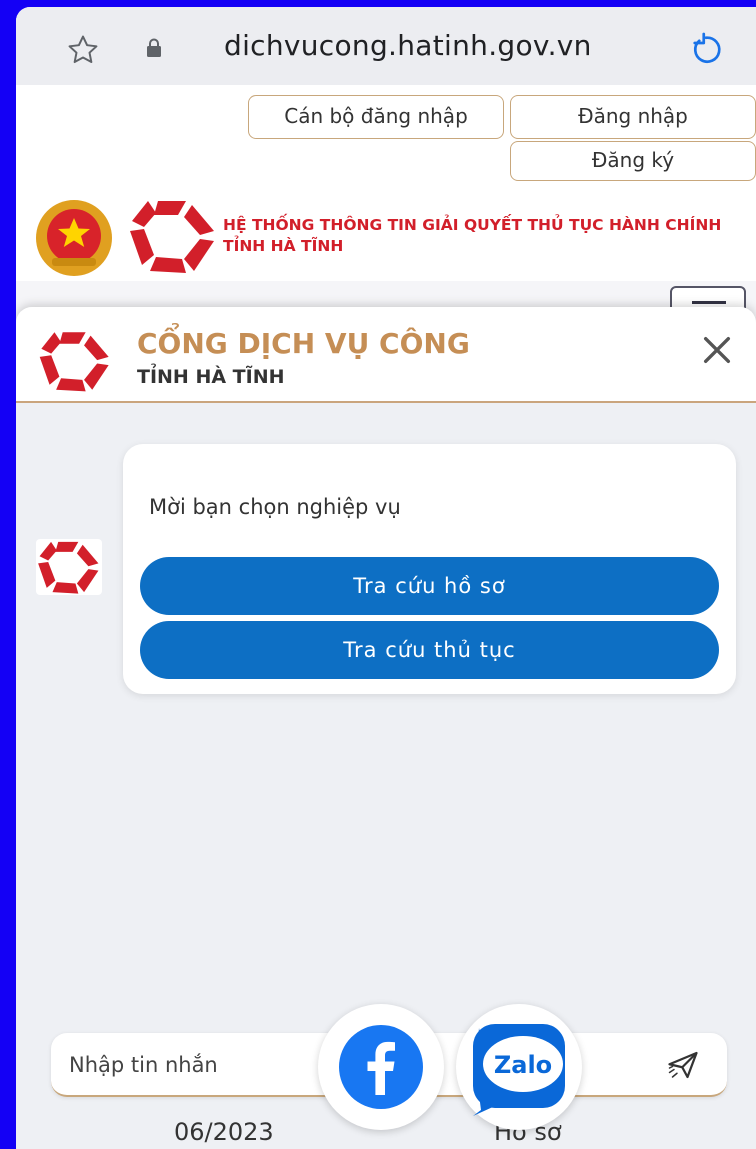 This screenshot has height=1149, width=756. What do you see at coordinates (709, 302) in the screenshot?
I see `hamburger-icon` at bounding box center [709, 302].